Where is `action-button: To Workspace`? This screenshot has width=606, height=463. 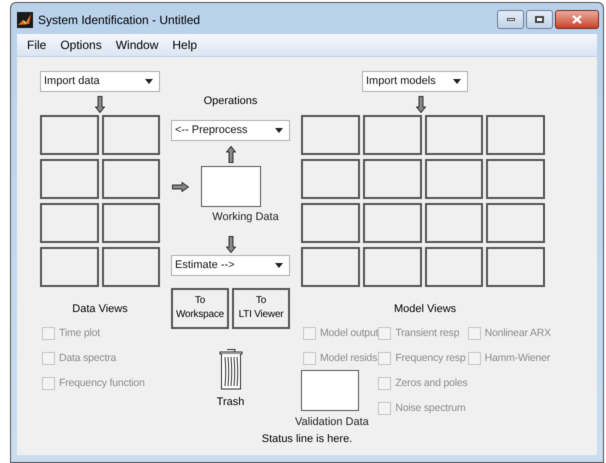 action-button: To Workspace is located at coordinates (200, 308).